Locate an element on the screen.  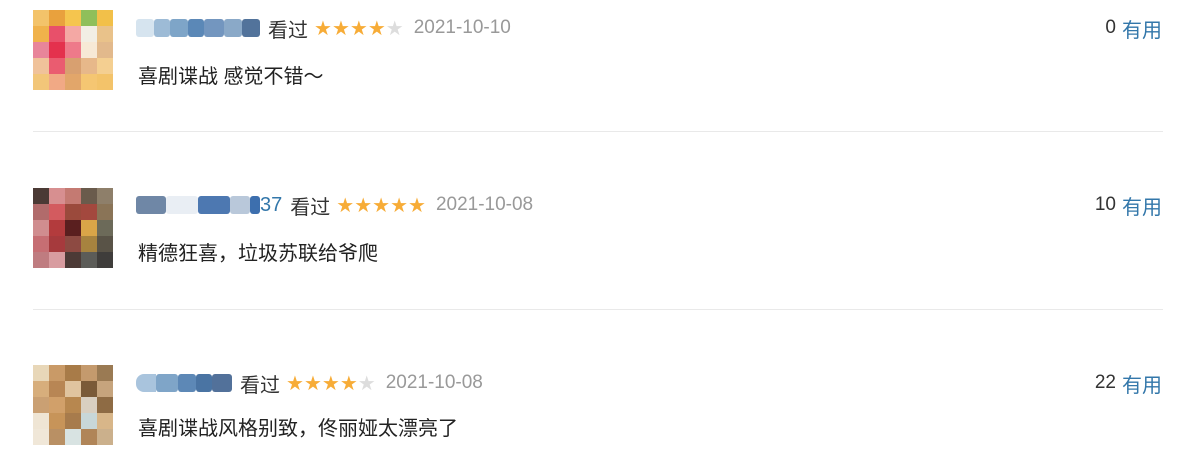
comment-date: 2021-10-10 is located at coordinates (462, 27).